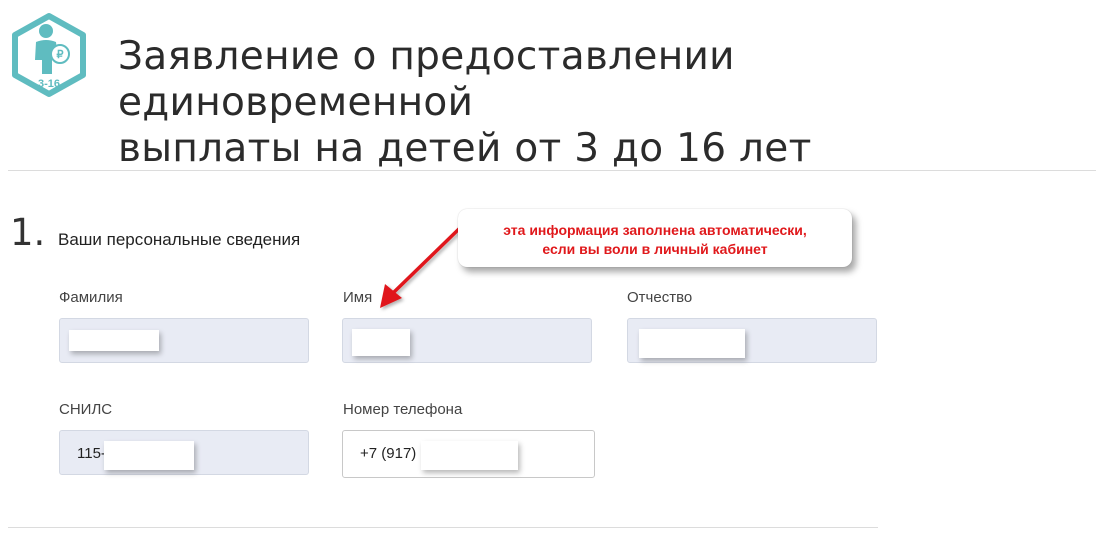 The image size is (1096, 551). I want to click on phone-label: Номер телефона, so click(403, 409).